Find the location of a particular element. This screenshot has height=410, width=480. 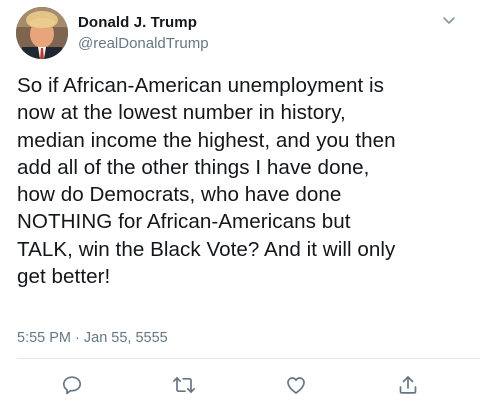

profile-photo-icon is located at coordinates (42, 33).